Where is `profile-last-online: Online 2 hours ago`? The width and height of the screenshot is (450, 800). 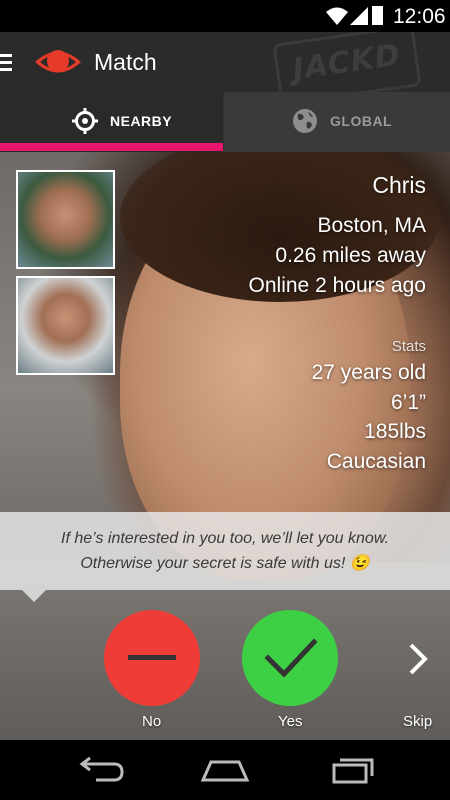 profile-last-online: Online 2 hours ago is located at coordinates (337, 285).